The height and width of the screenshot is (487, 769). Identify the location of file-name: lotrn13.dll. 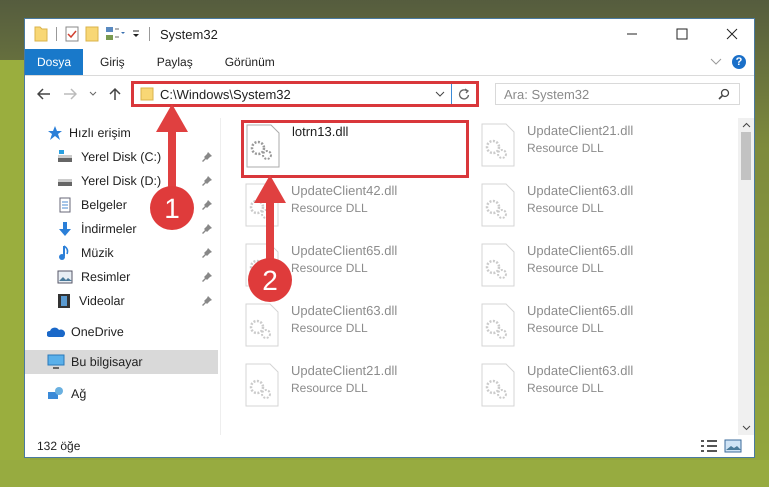
(320, 131).